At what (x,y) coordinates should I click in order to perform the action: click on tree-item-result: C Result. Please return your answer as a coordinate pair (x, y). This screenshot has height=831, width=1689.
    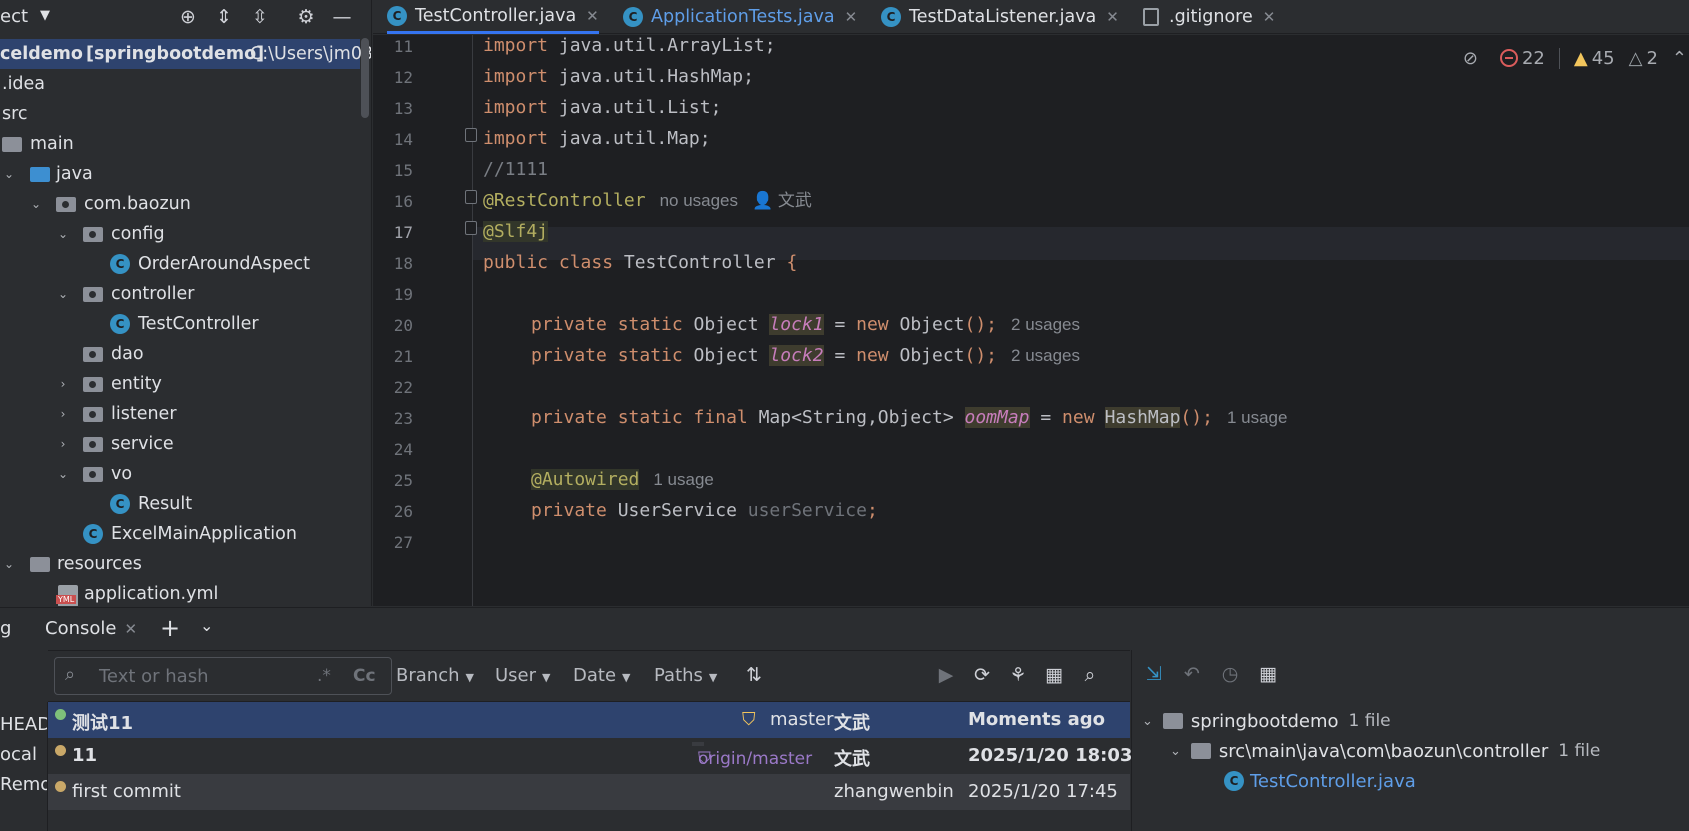
    Looking at the image, I should click on (180, 504).